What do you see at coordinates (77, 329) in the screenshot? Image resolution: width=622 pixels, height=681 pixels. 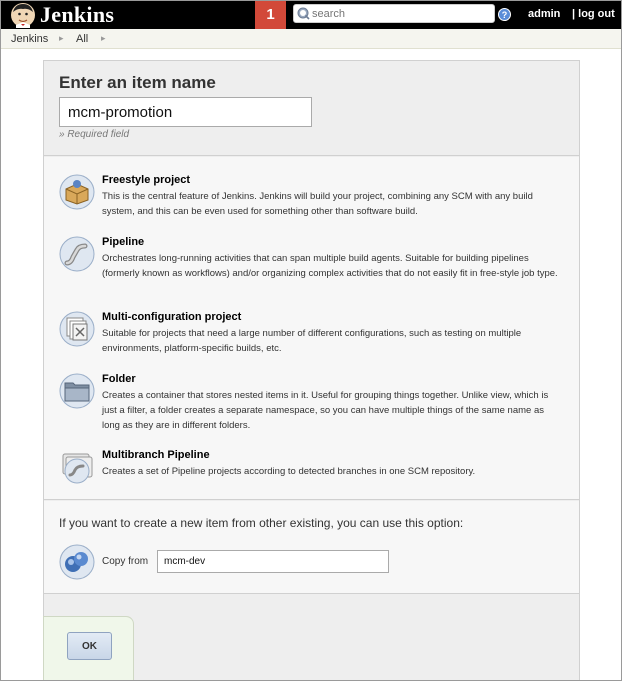 I see `multi-configuration-icon` at bounding box center [77, 329].